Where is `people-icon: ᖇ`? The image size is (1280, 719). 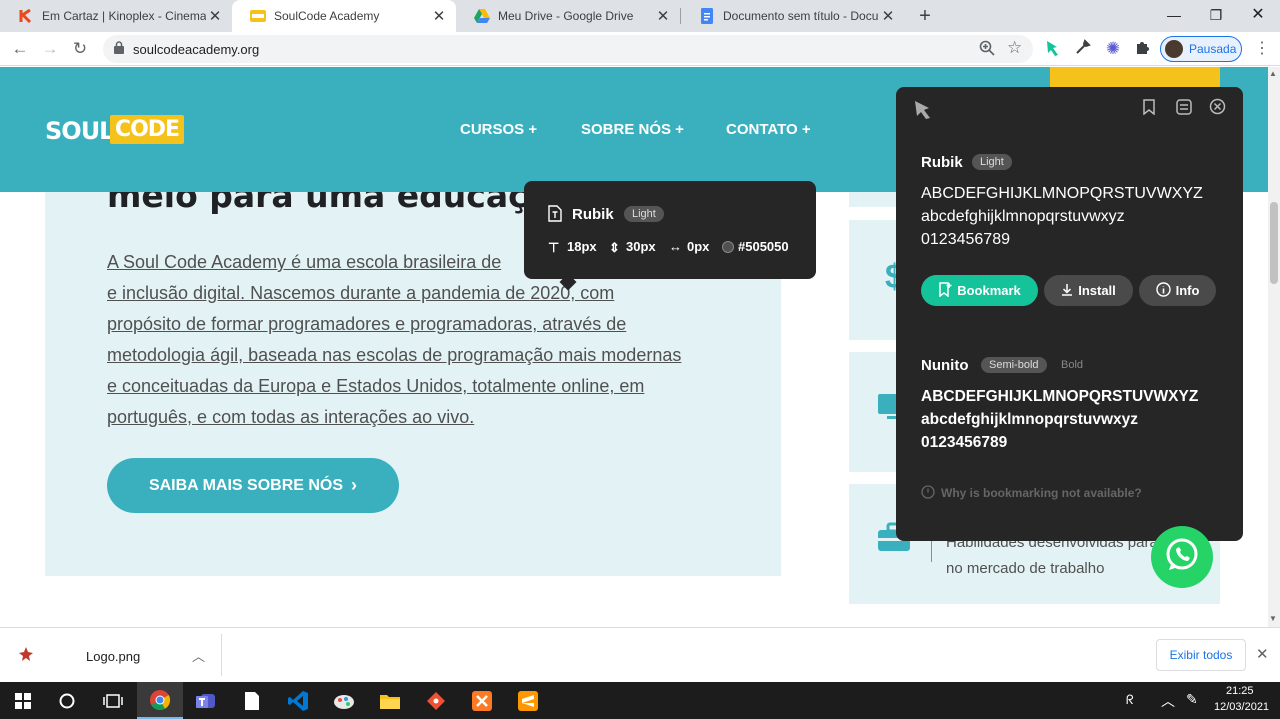 people-icon: ᖇ is located at coordinates (1130, 700).